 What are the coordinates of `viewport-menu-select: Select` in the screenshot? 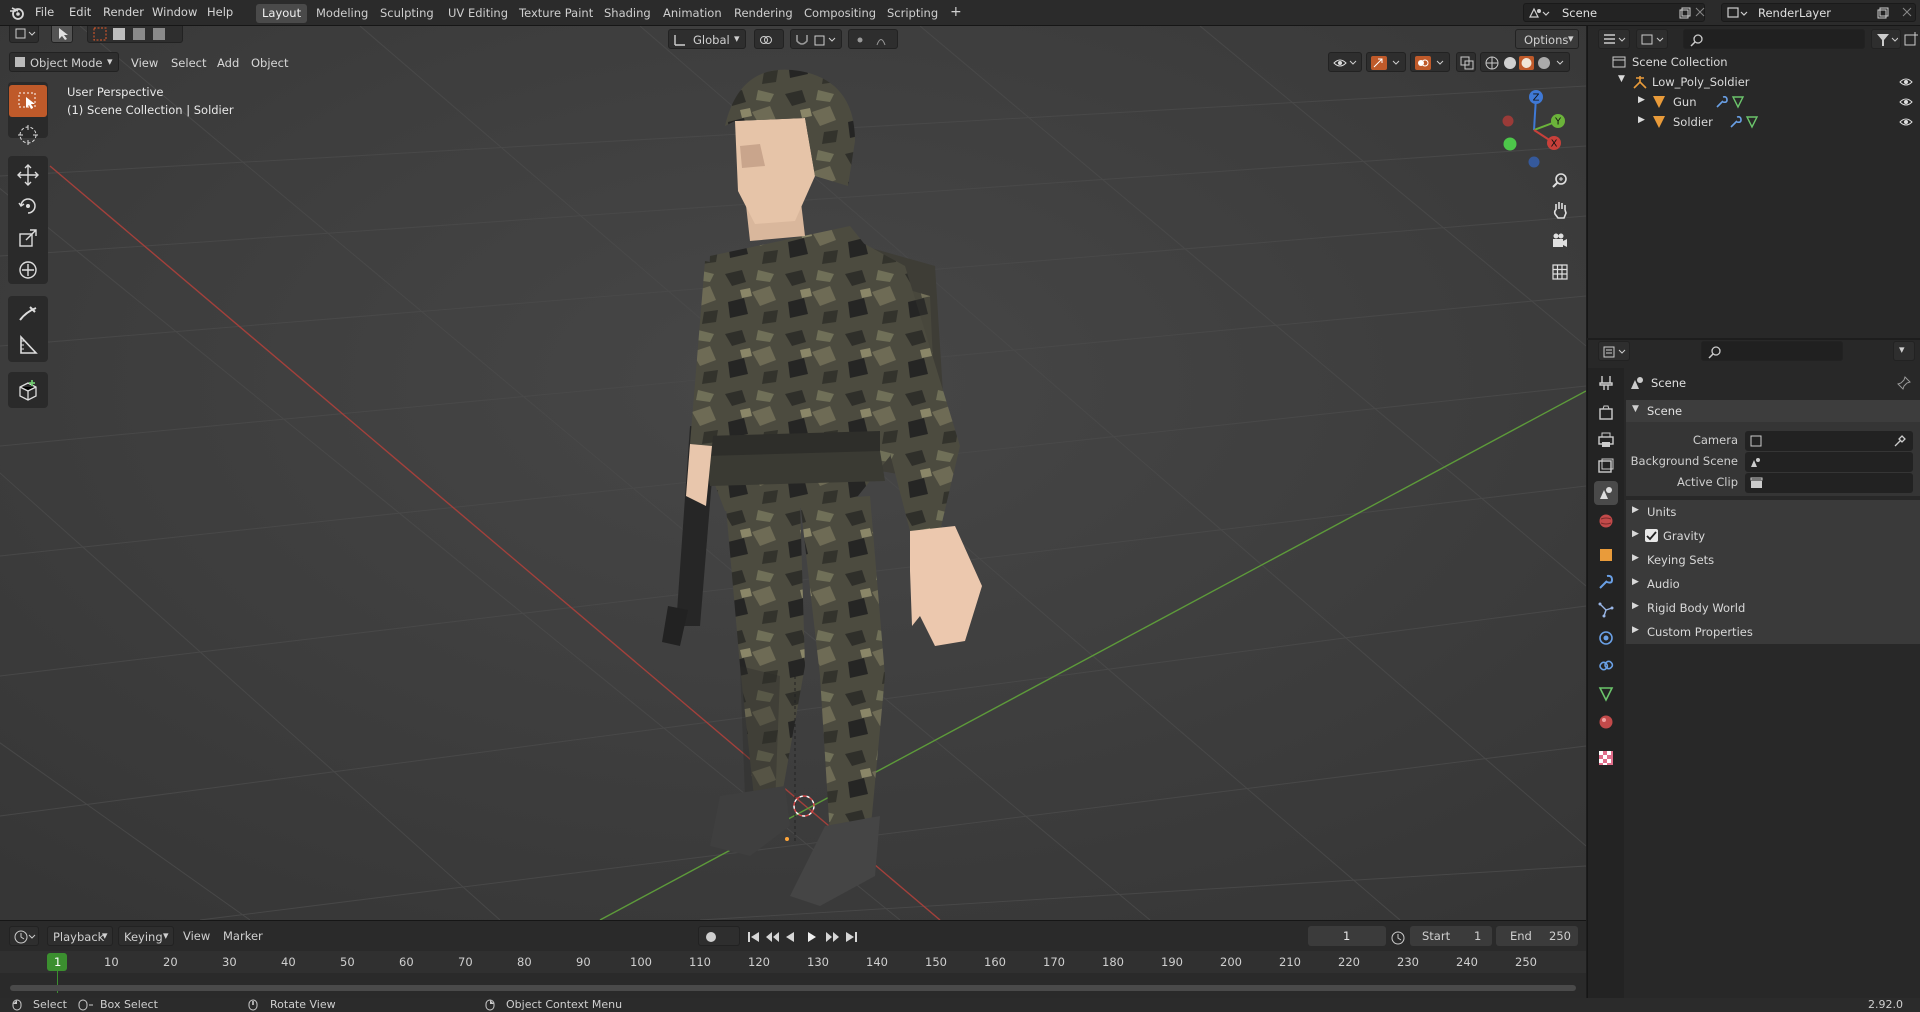 It's located at (188, 63).